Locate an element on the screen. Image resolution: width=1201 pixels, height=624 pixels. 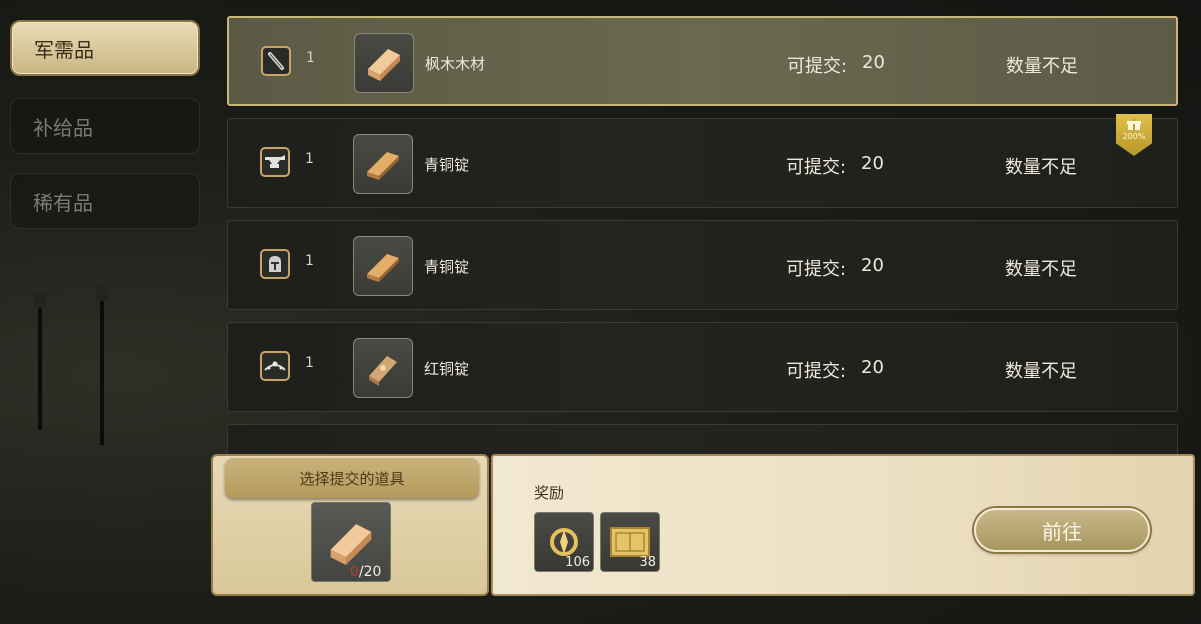
submit-panel-banner: 选择提交的道具 is located at coordinates (352, 478).